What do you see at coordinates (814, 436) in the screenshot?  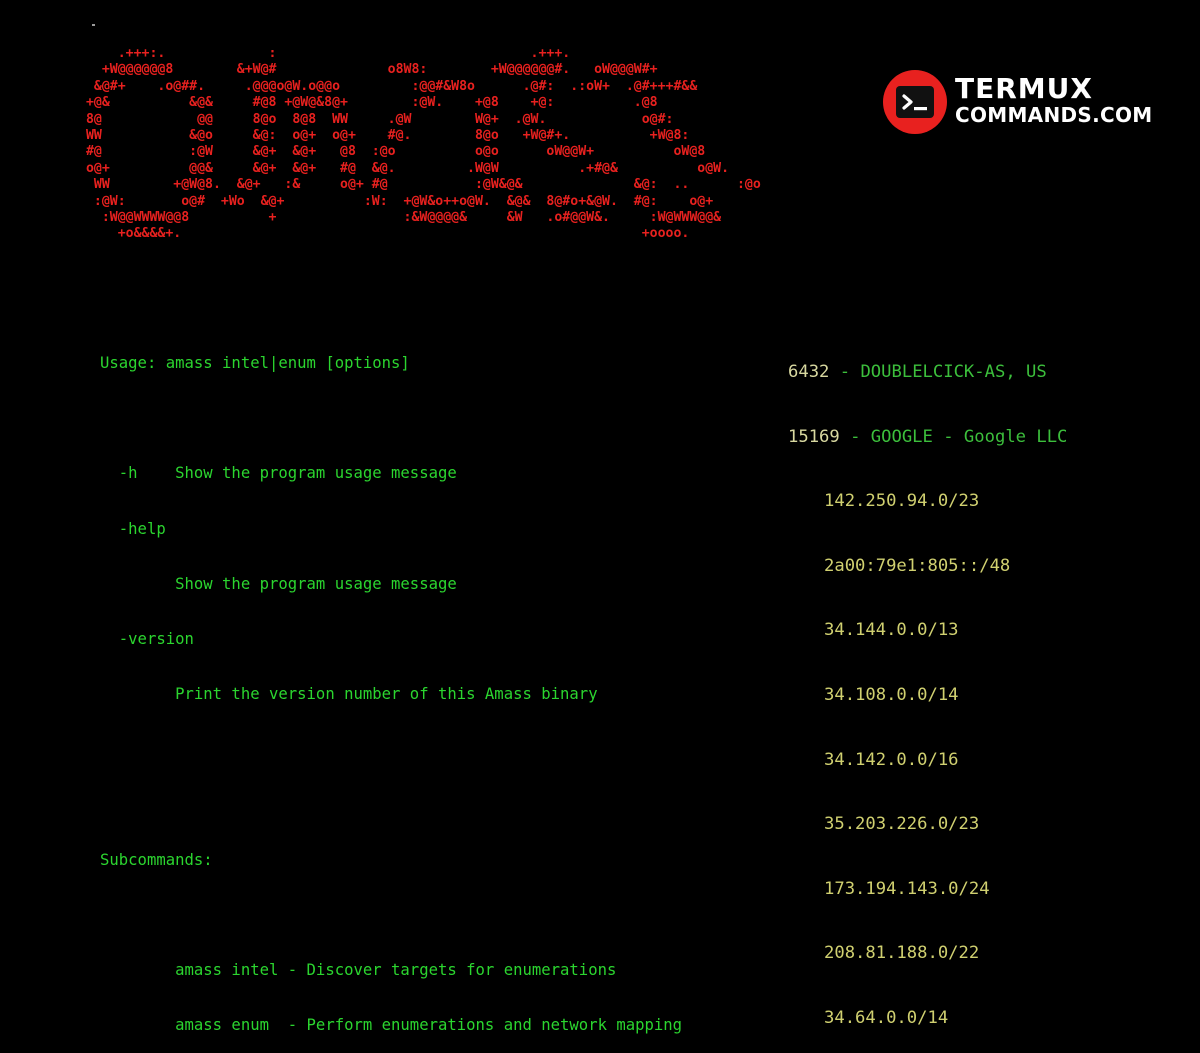 I see `asn-number: 15169` at bounding box center [814, 436].